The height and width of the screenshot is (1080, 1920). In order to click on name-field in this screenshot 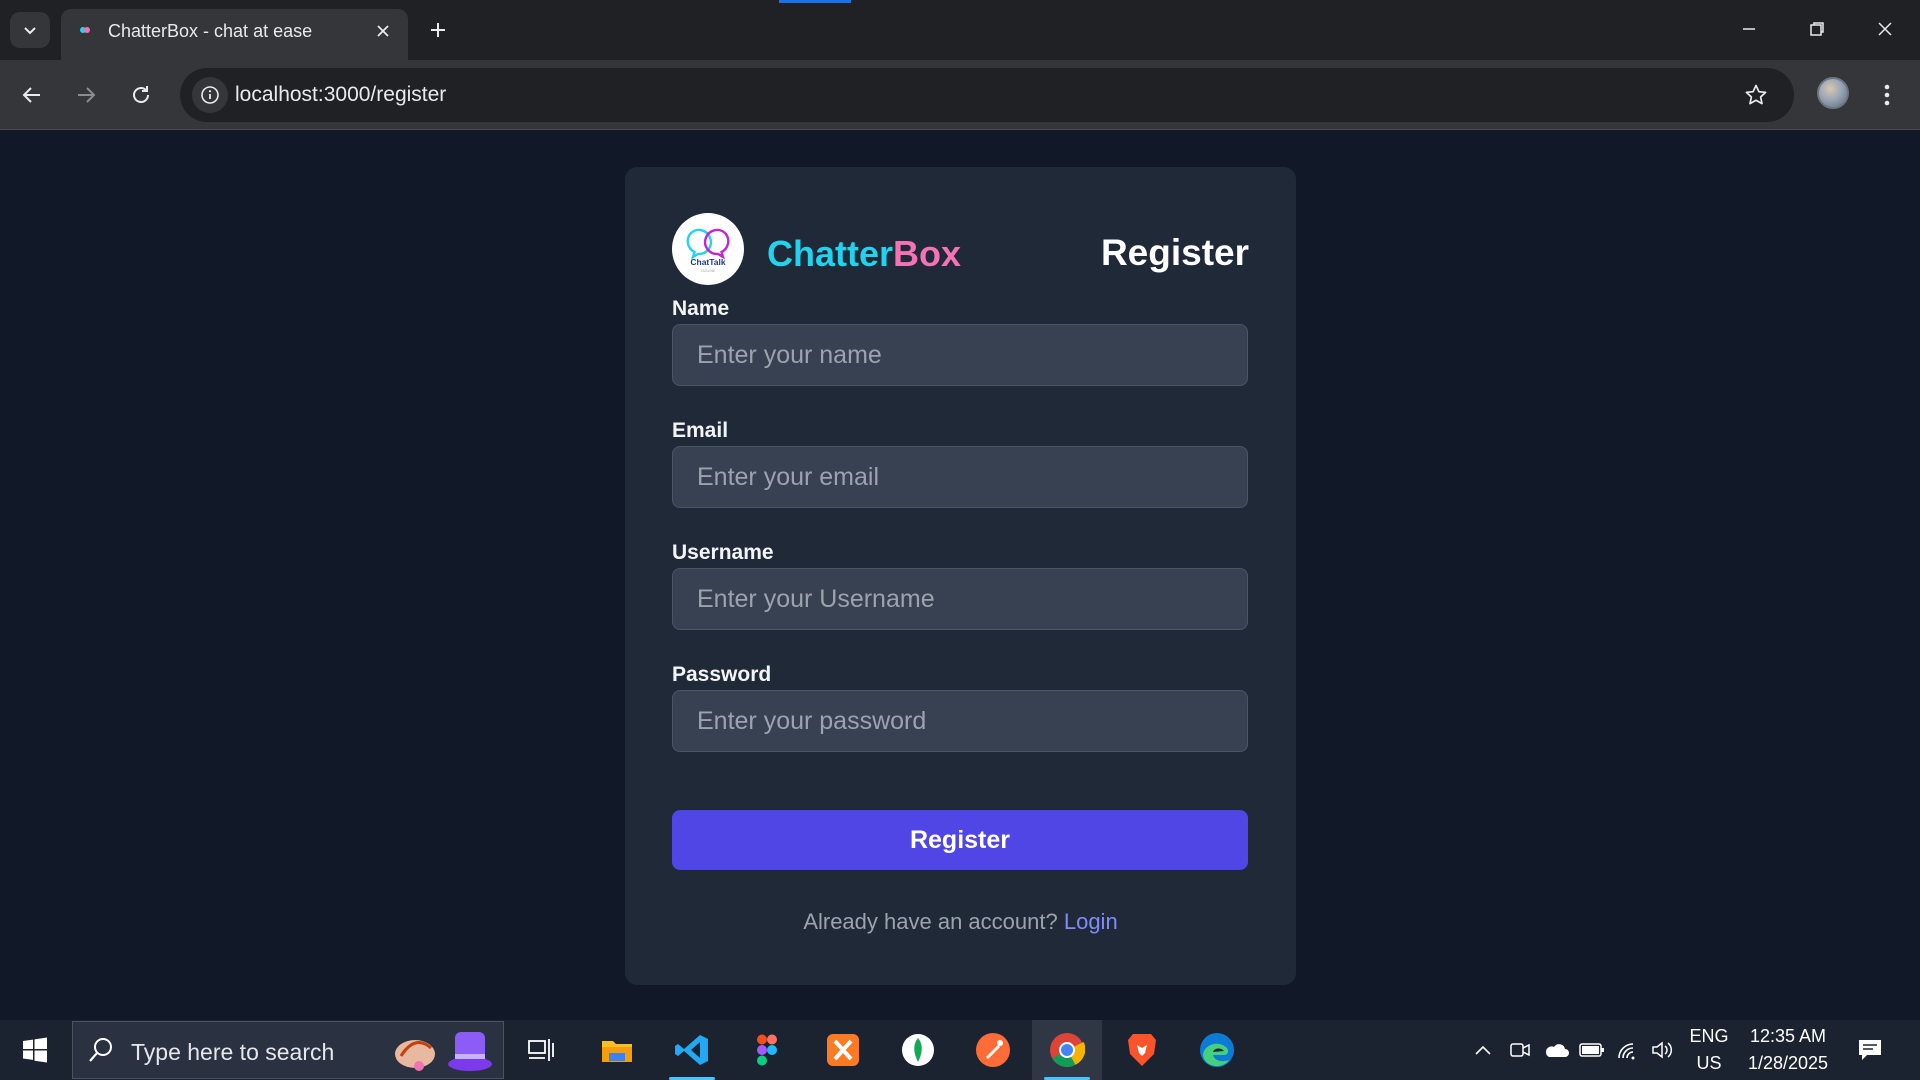, I will do `click(960, 355)`.